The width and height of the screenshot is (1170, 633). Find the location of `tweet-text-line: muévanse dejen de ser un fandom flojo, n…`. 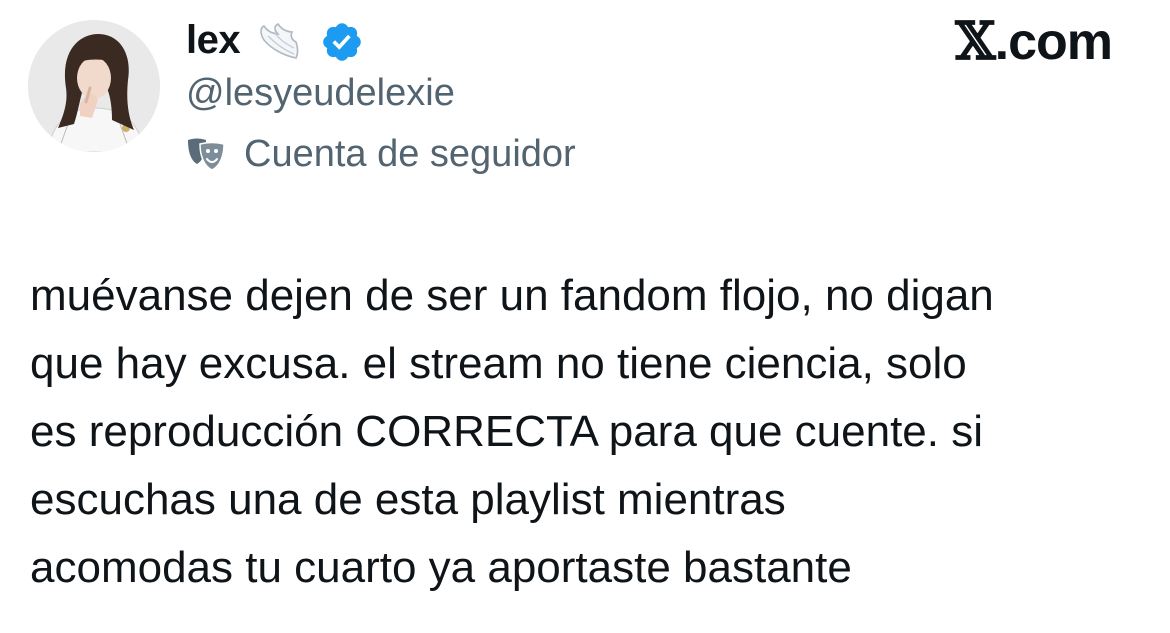

tweet-text-line: muévanse dejen de ser un fandom flojo, n… is located at coordinates (512, 295).